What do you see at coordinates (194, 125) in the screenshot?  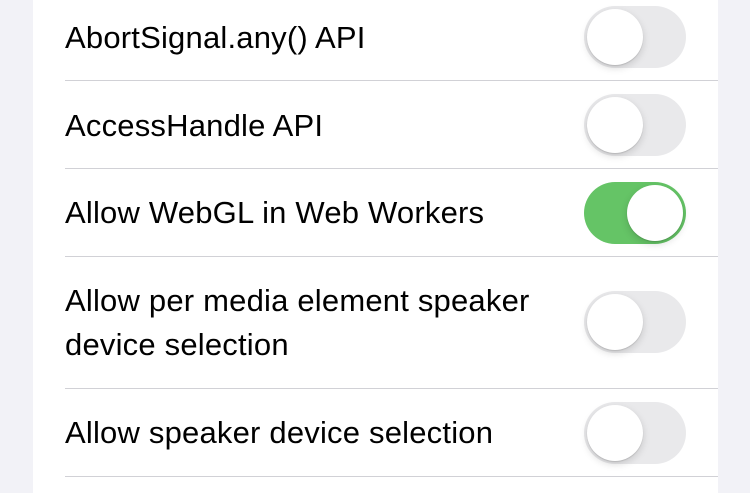 I see `setting-label: AccessHandle API` at bounding box center [194, 125].